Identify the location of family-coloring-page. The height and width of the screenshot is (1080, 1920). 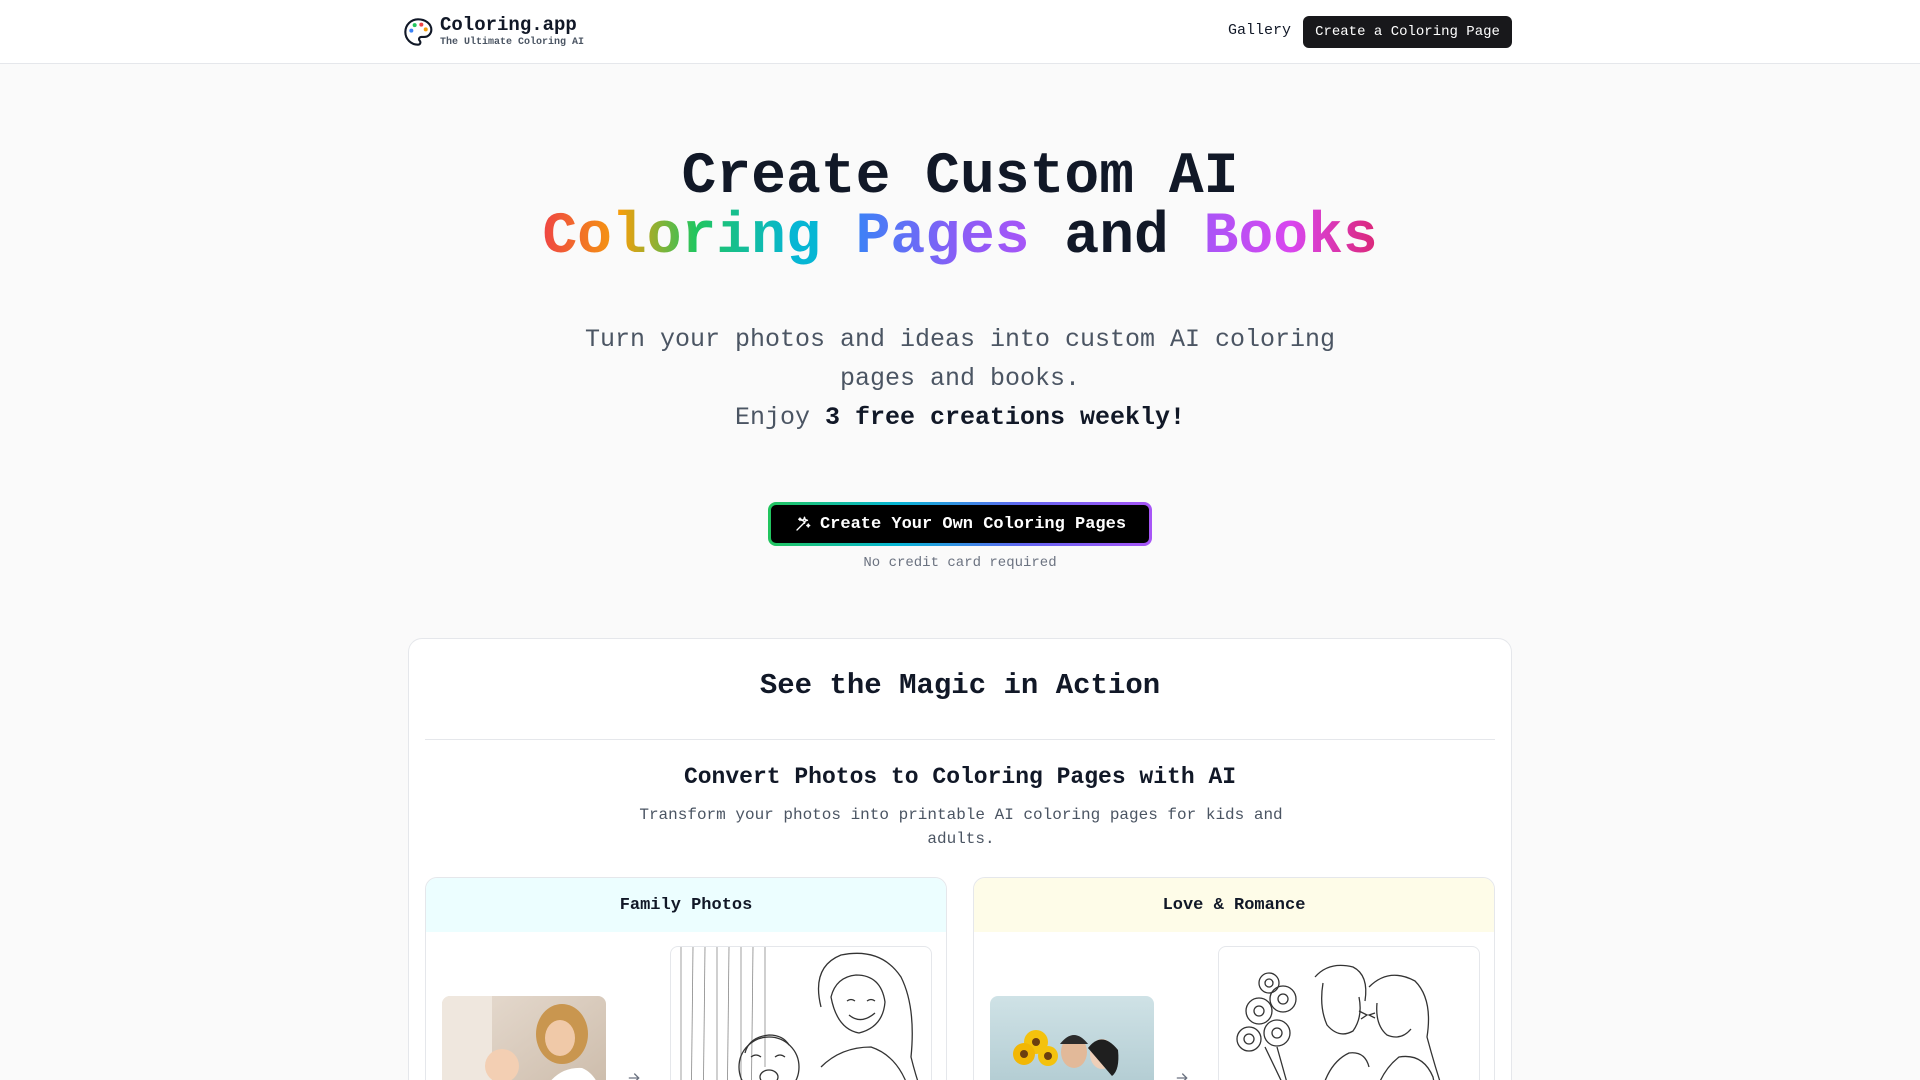
(801, 1013).